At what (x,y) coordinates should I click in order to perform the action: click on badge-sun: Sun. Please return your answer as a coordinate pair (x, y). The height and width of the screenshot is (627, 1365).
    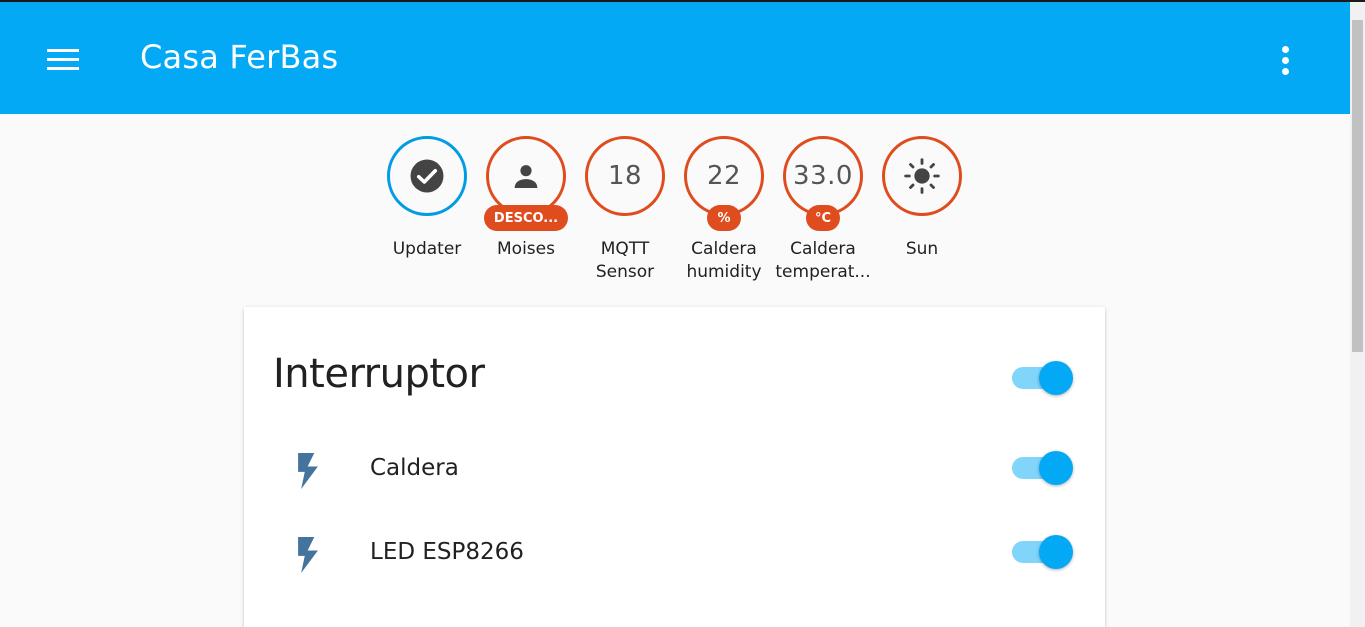
    Looking at the image, I should click on (922, 210).